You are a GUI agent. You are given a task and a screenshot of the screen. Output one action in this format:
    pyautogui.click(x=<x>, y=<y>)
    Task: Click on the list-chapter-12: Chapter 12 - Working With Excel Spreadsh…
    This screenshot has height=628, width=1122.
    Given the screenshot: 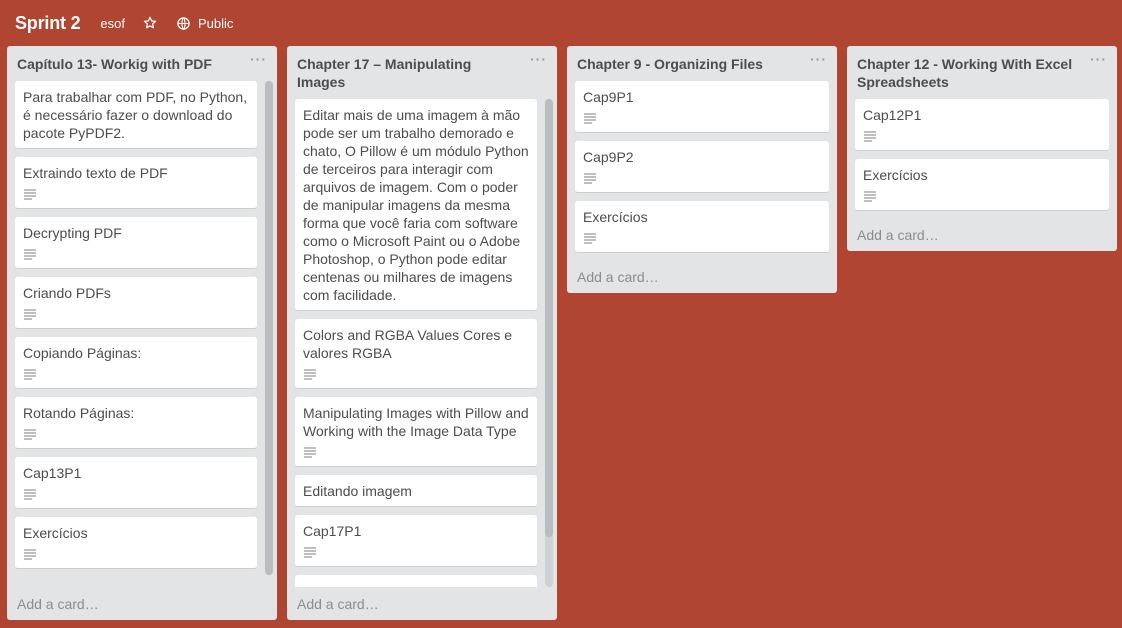 What is the action you would take?
    pyautogui.click(x=982, y=148)
    